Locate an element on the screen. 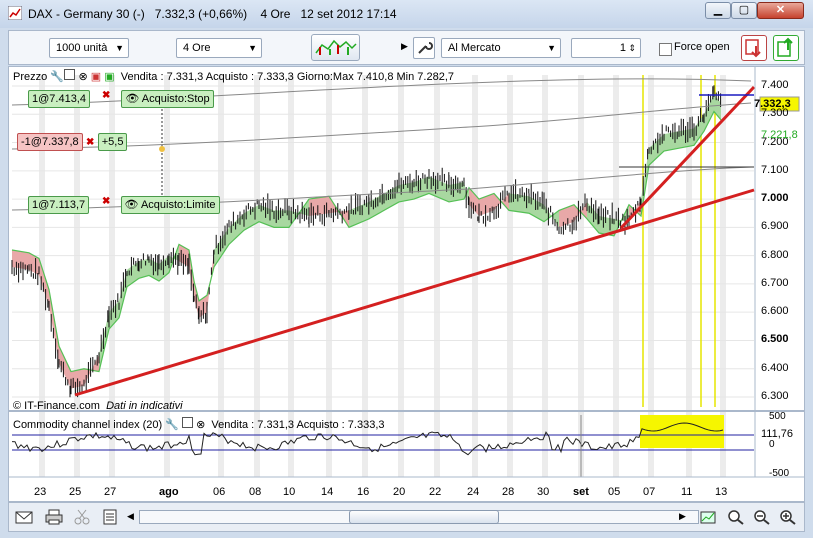 The width and height of the screenshot is (813, 538). scroll-left-icon: ◀ is located at coordinates (130, 516).